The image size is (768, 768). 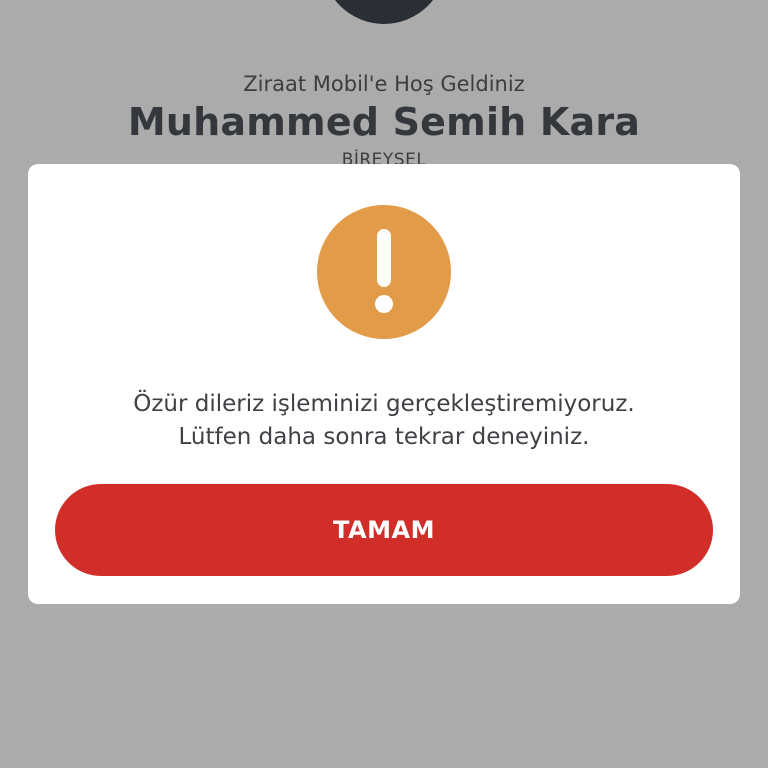 What do you see at coordinates (384, 304) in the screenshot?
I see `exclamation-dot` at bounding box center [384, 304].